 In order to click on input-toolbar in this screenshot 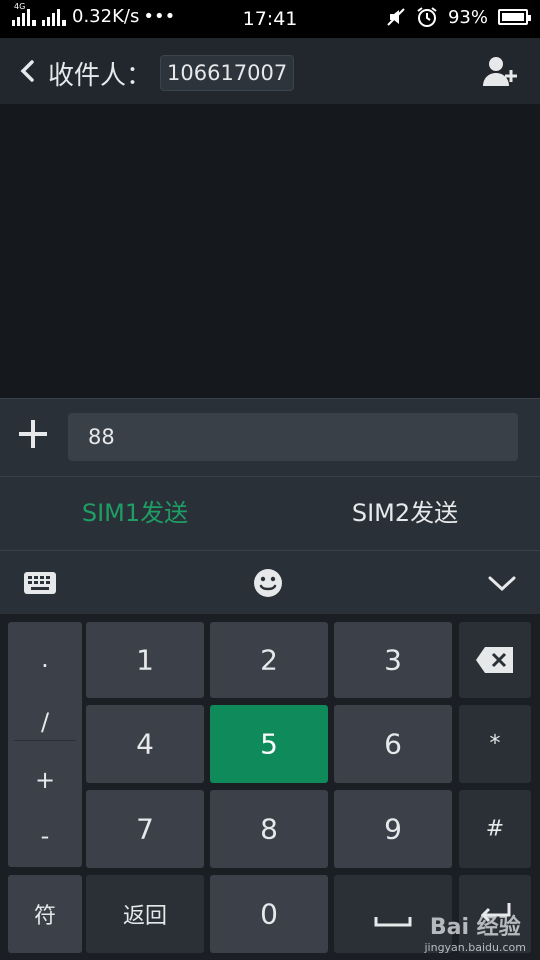, I will do `click(270, 582)`.